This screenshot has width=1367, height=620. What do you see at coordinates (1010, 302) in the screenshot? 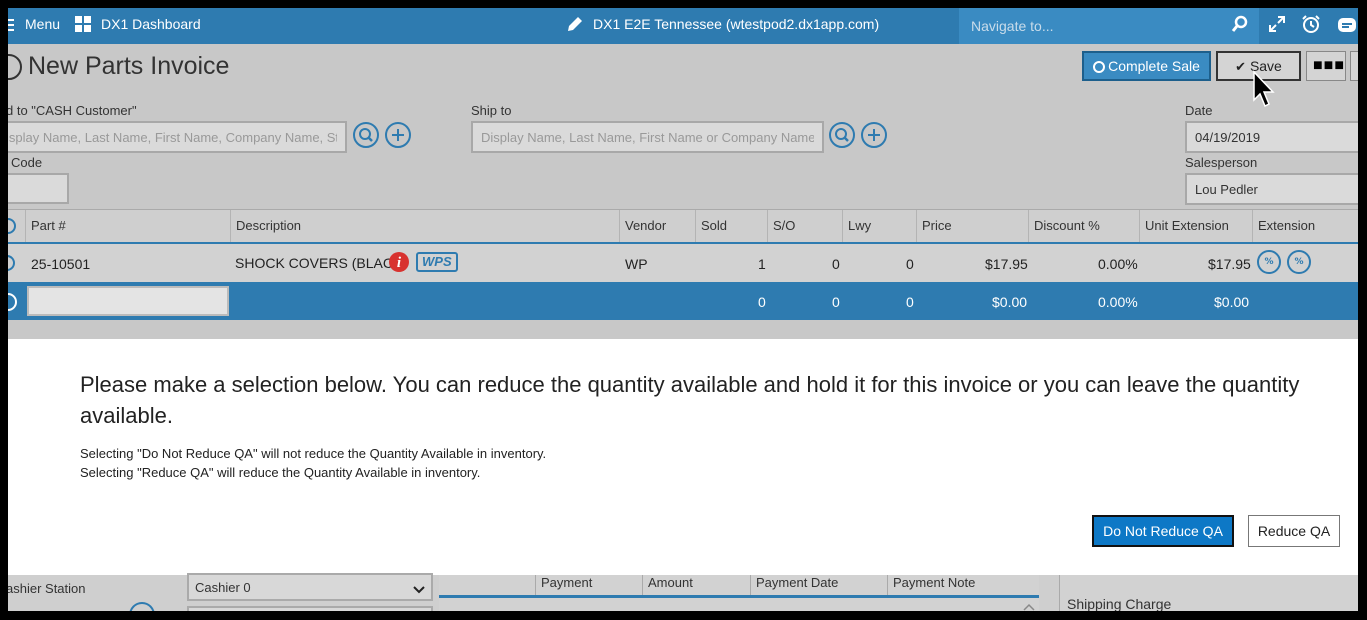
I see `entry-price: $0.00` at bounding box center [1010, 302].